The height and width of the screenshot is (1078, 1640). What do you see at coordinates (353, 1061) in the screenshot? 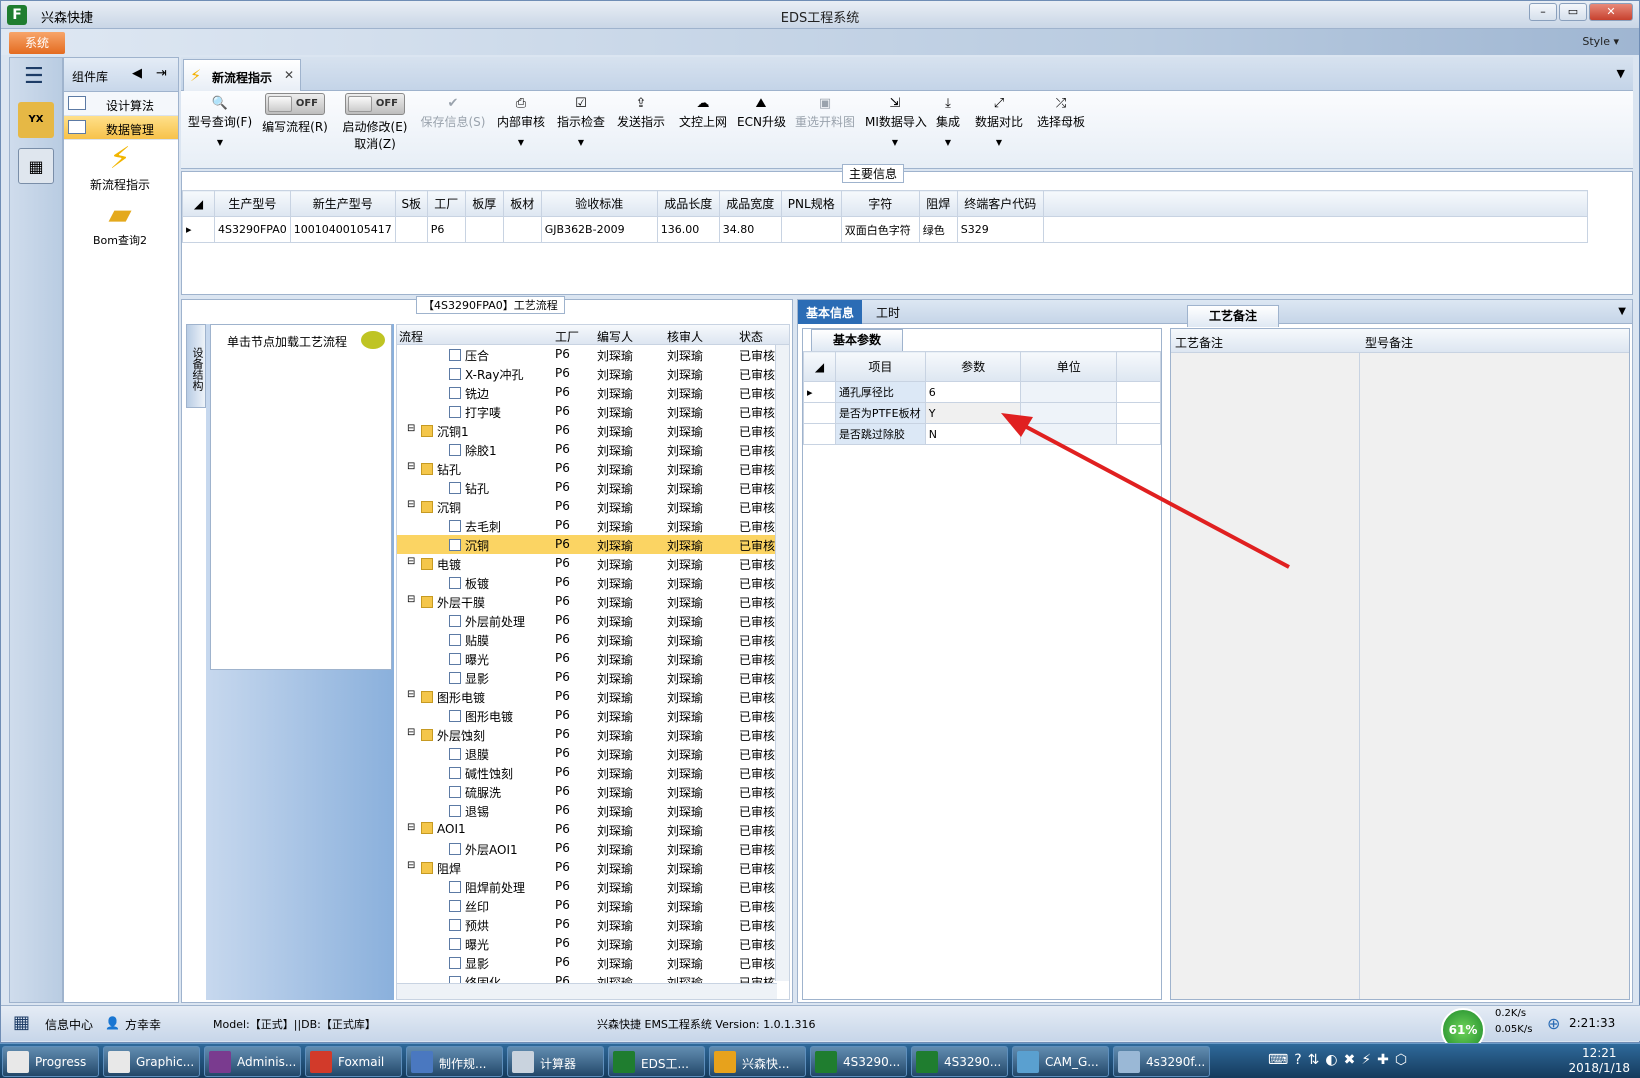
I see `taskbar-item: Foxmail` at bounding box center [353, 1061].